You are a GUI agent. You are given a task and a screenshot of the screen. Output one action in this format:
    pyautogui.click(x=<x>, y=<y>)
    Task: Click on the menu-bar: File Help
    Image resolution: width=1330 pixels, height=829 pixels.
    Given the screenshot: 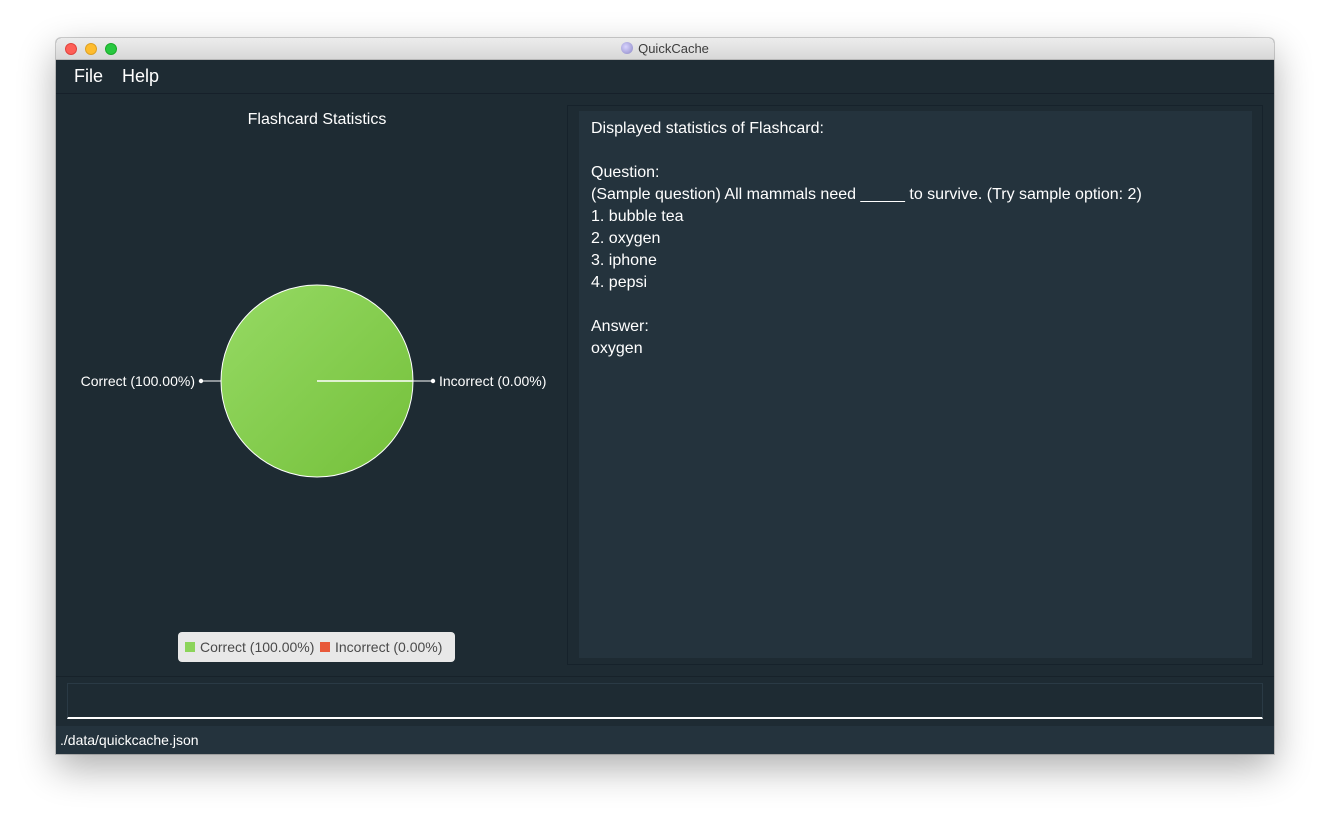 What is the action you would take?
    pyautogui.click(x=665, y=77)
    